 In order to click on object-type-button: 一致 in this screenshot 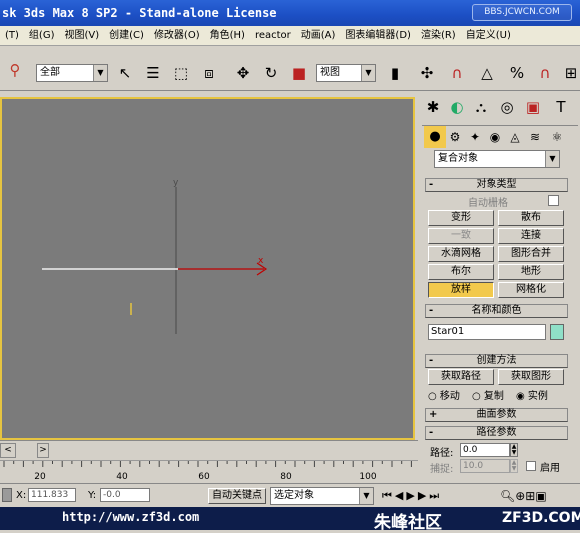, I will do `click(461, 236)`.